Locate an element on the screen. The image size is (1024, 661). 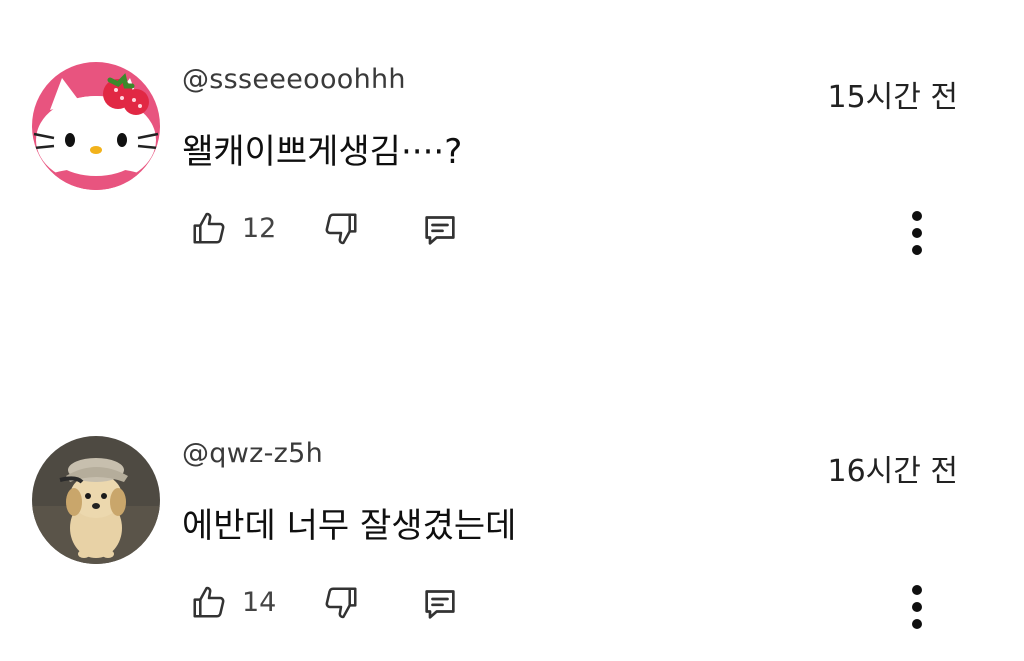
hello-kitty-avatar is located at coordinates (96, 126).